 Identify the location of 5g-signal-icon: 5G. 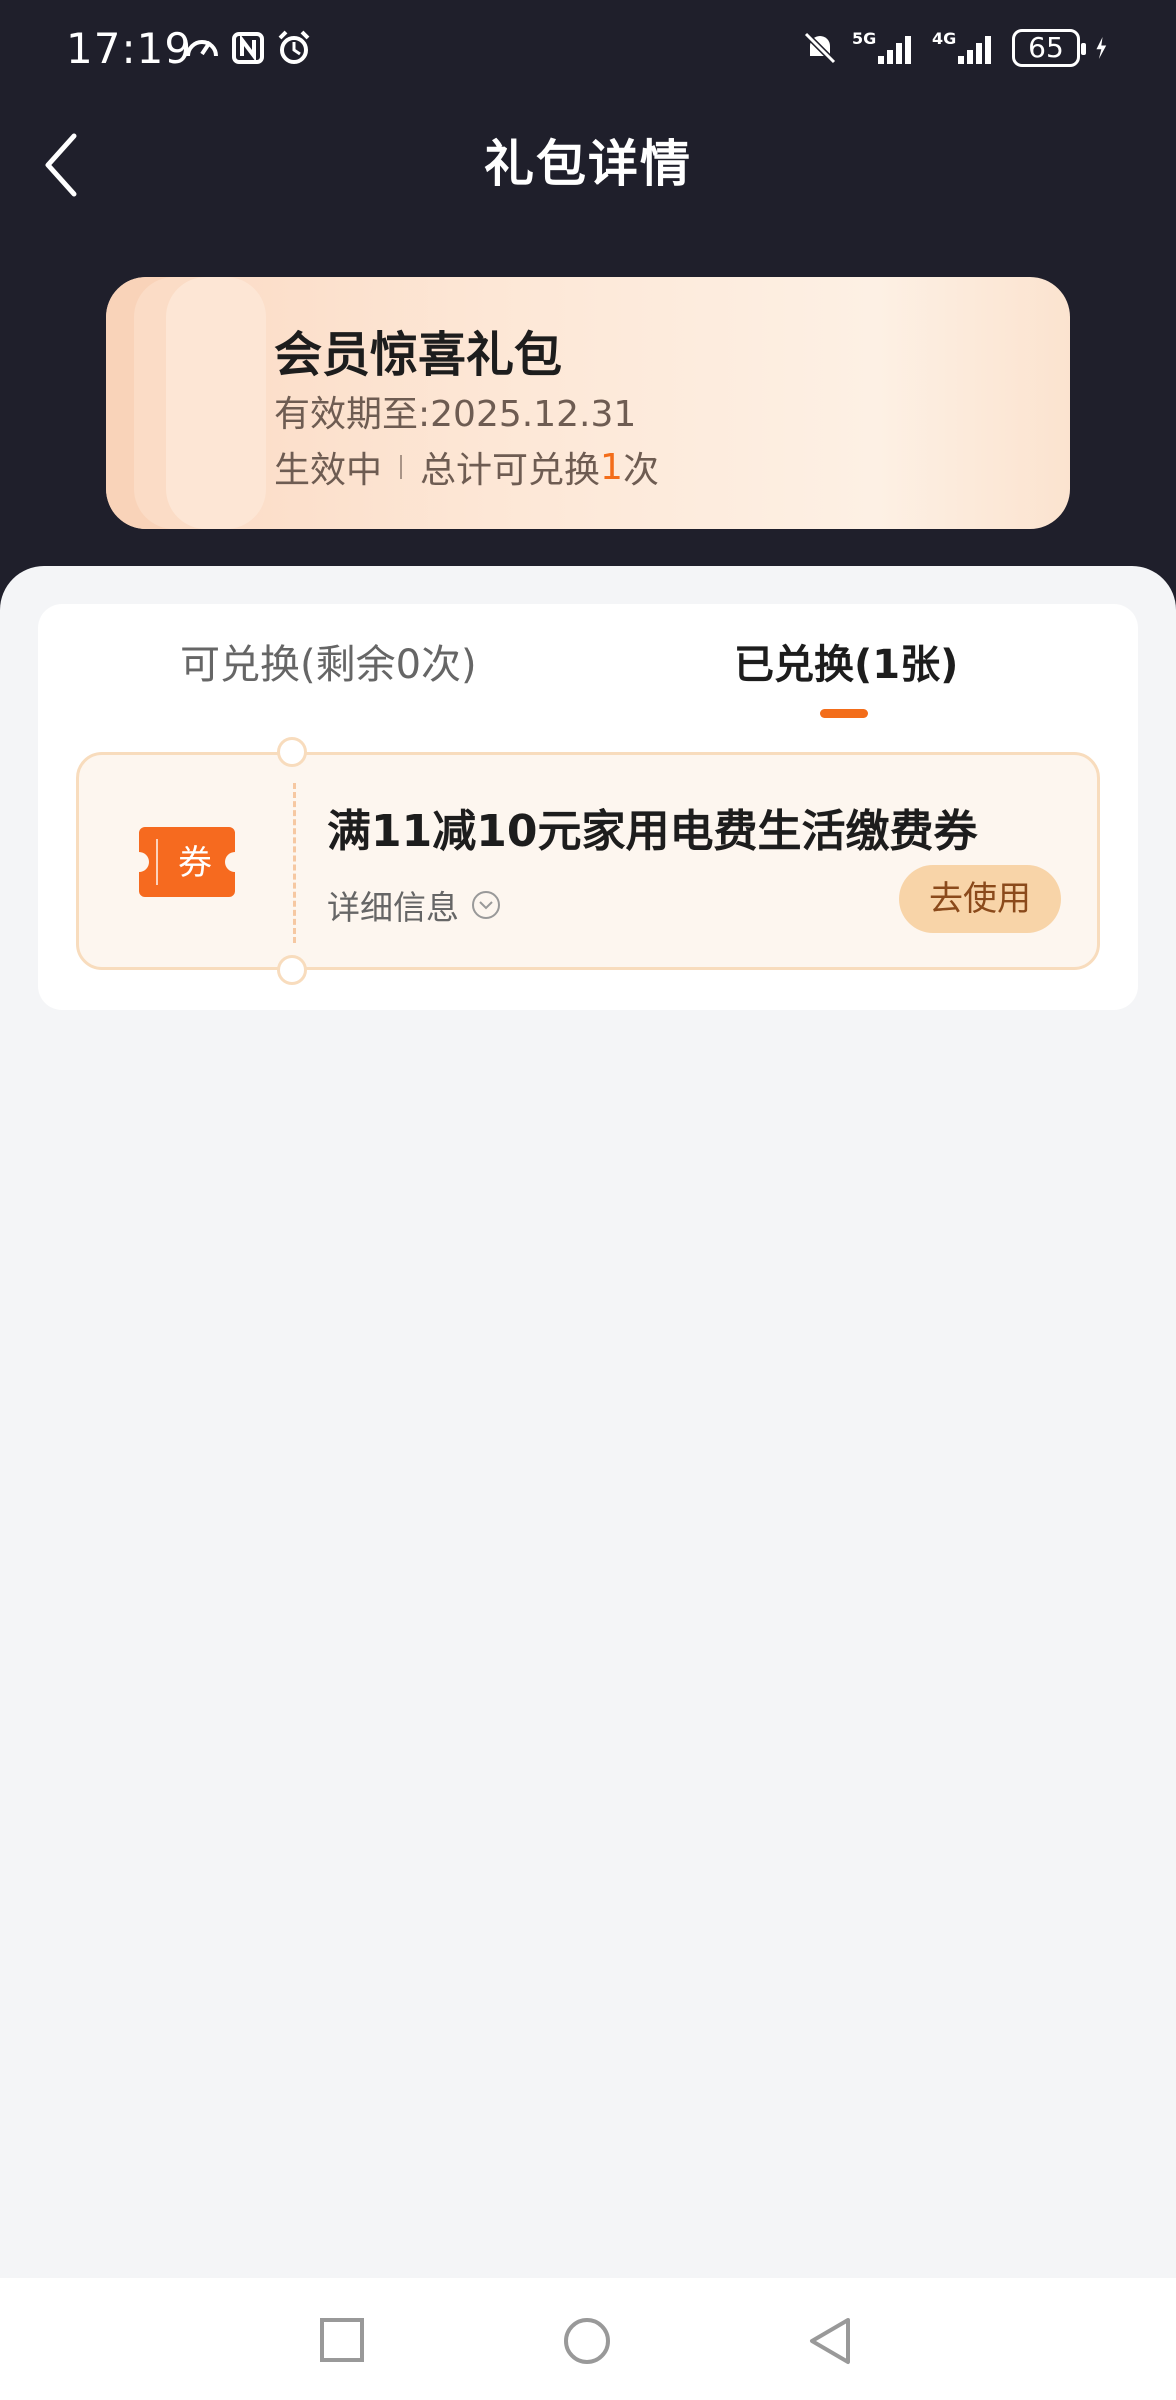
(881, 46).